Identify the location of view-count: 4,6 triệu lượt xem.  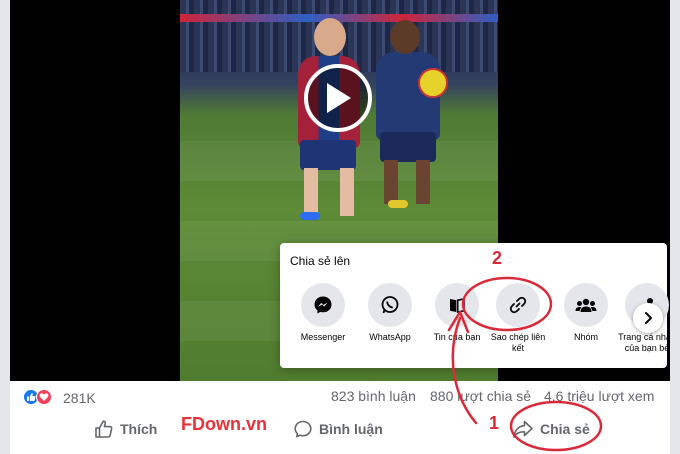
(599, 396).